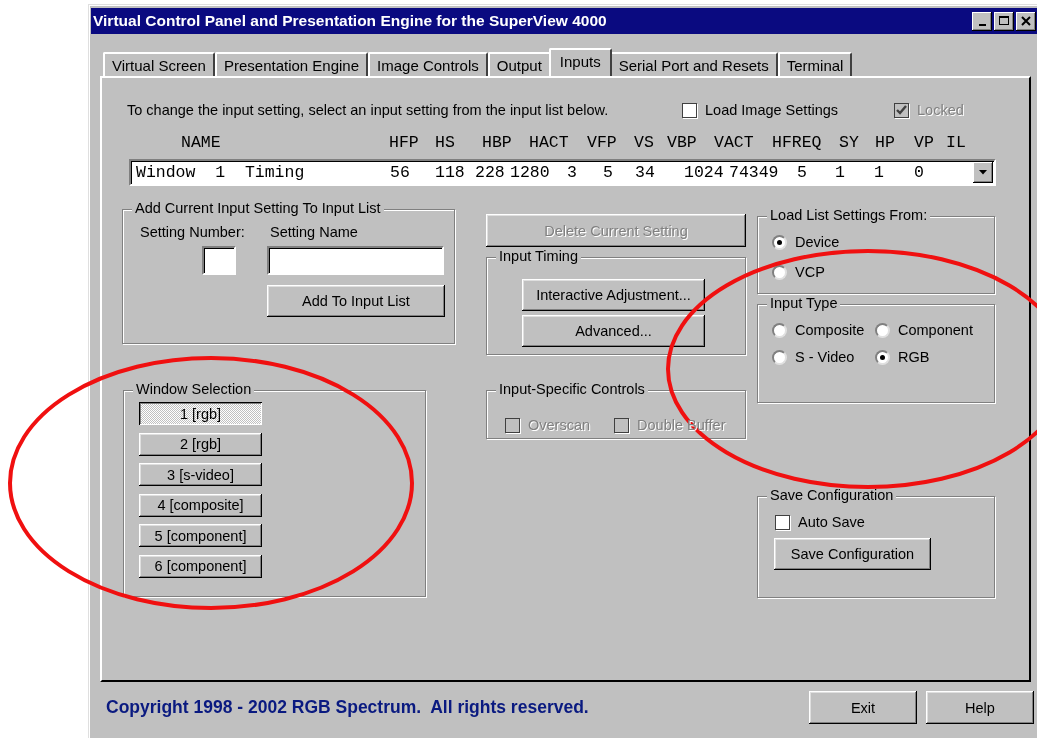 The image size is (1037, 738). Describe the element at coordinates (348, 707) in the screenshot. I see `copyright-text: Copyright 1998 - 2002 RGB Spectrum. All rights reserved.` at that location.